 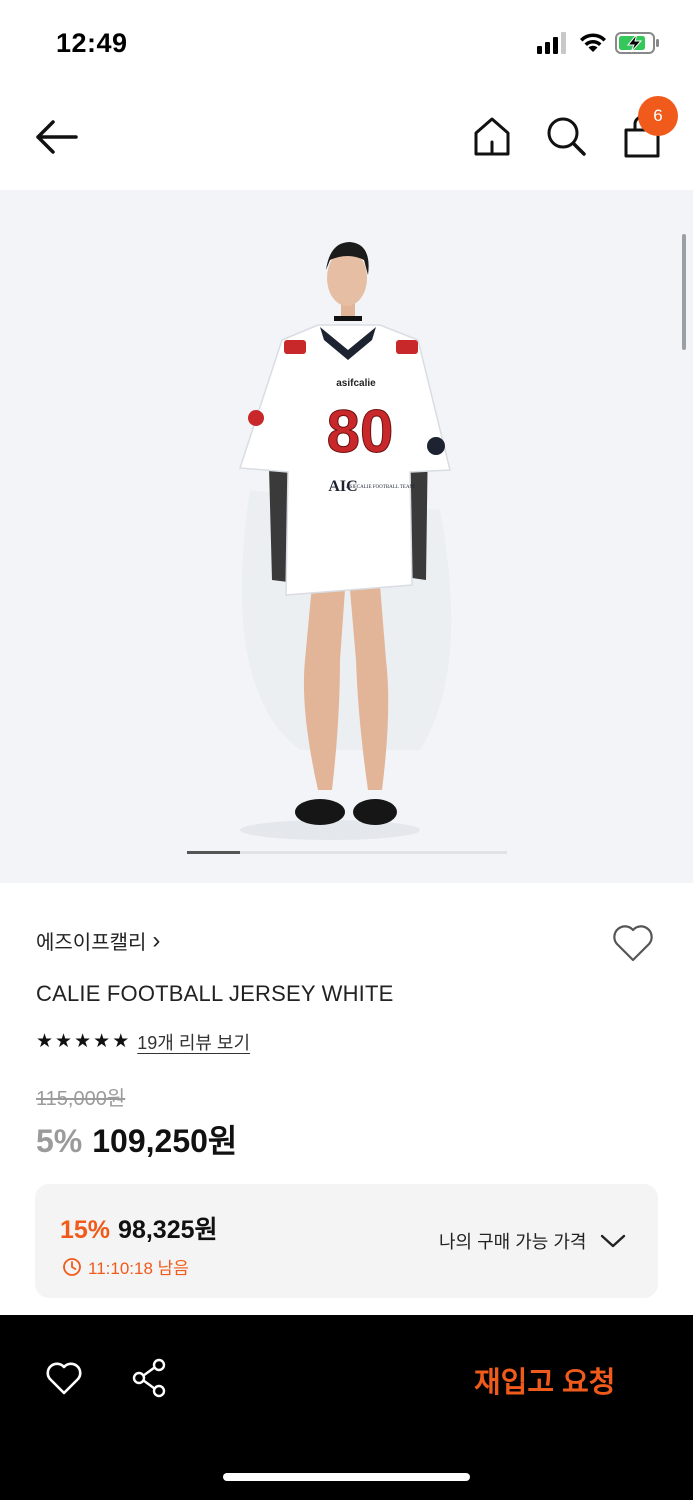 What do you see at coordinates (64, 1378) in the screenshot?
I see `heart-icon` at bounding box center [64, 1378].